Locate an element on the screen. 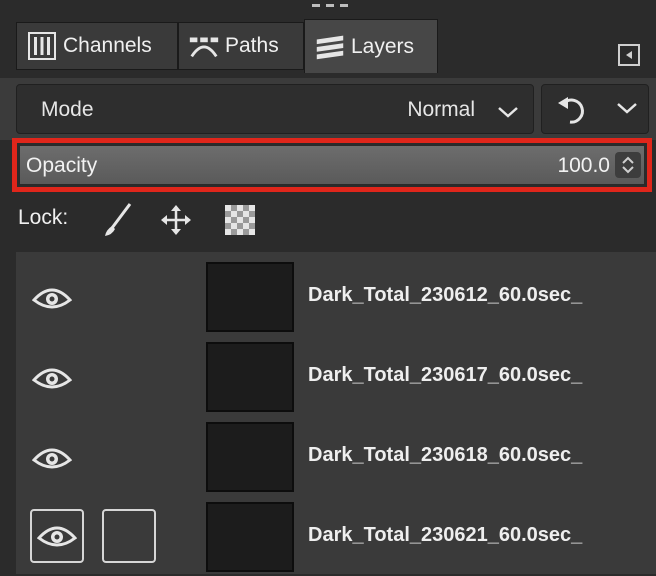 This screenshot has height=576, width=656. move-icon is located at coordinates (176, 220).